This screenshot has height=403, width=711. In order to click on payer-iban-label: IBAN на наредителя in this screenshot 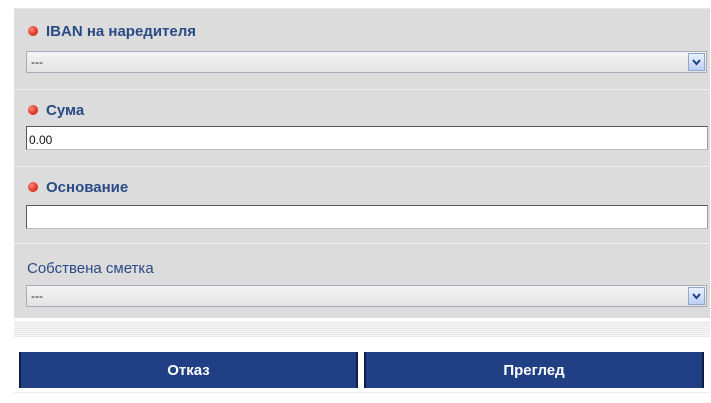, I will do `click(121, 31)`.